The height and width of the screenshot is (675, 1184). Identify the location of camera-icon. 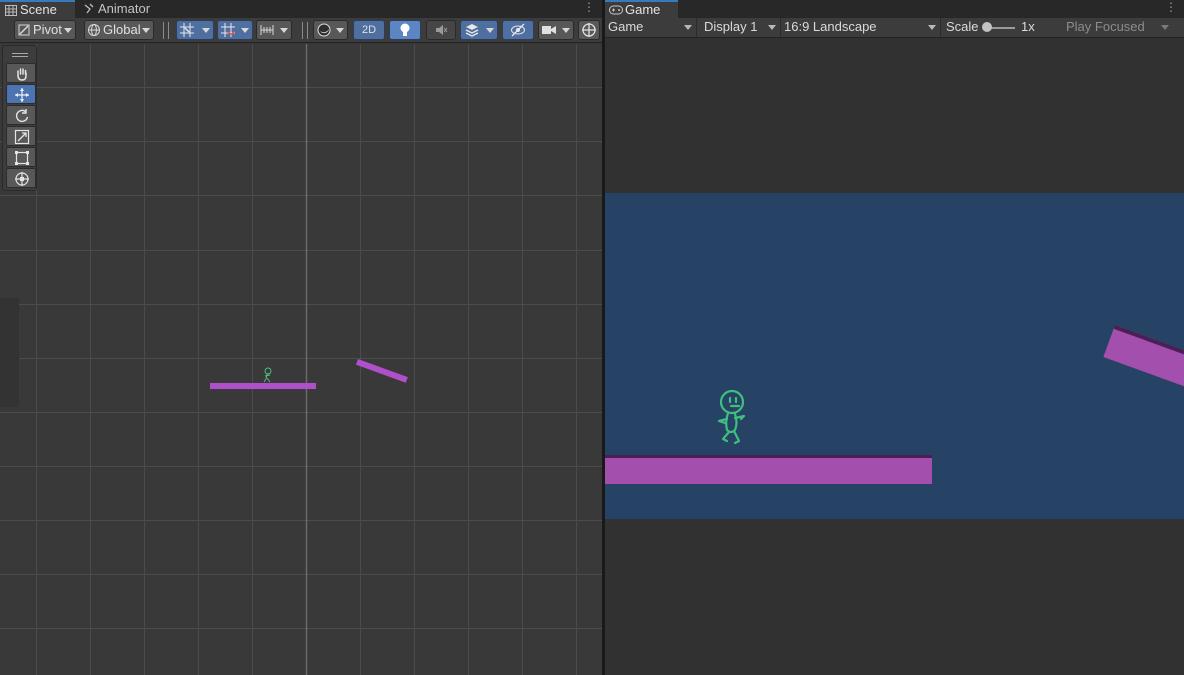
(549, 30).